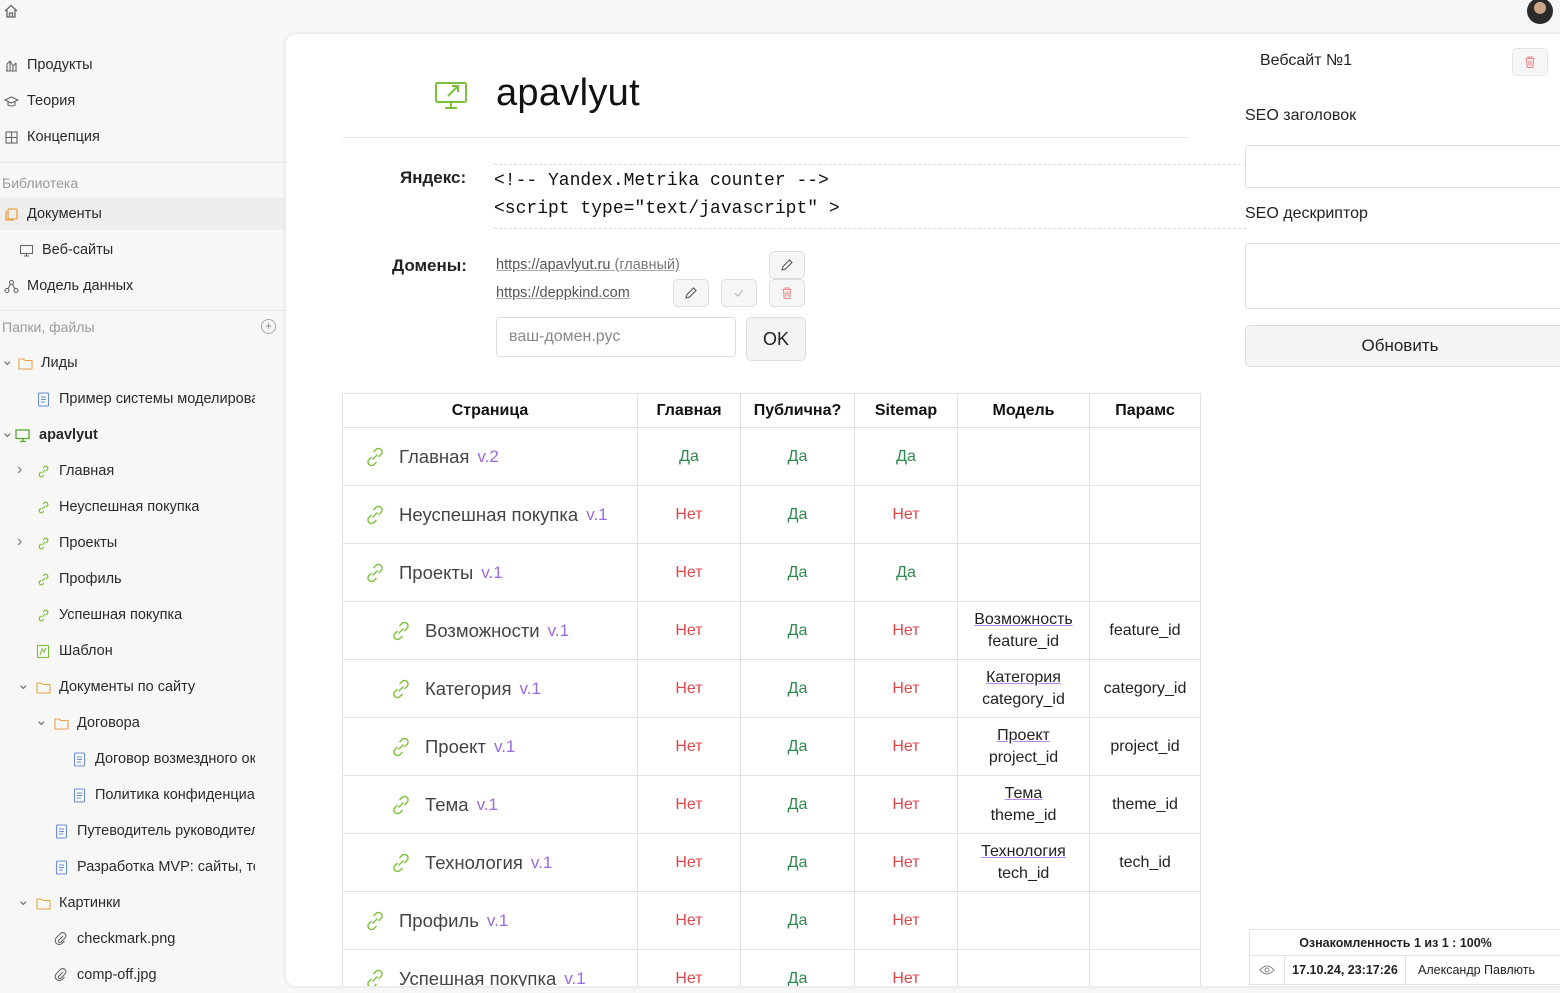 The width and height of the screenshot is (1560, 993). I want to click on page-cell: Неуспешная покупка v.1, so click(490, 514).